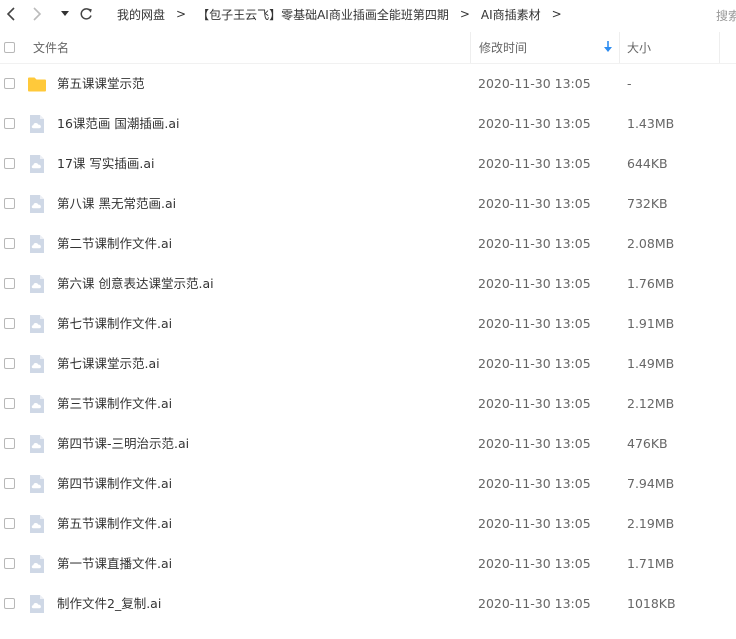 The image size is (736, 639). Describe the element at coordinates (37, 84) in the screenshot. I see `folder-icon` at that location.